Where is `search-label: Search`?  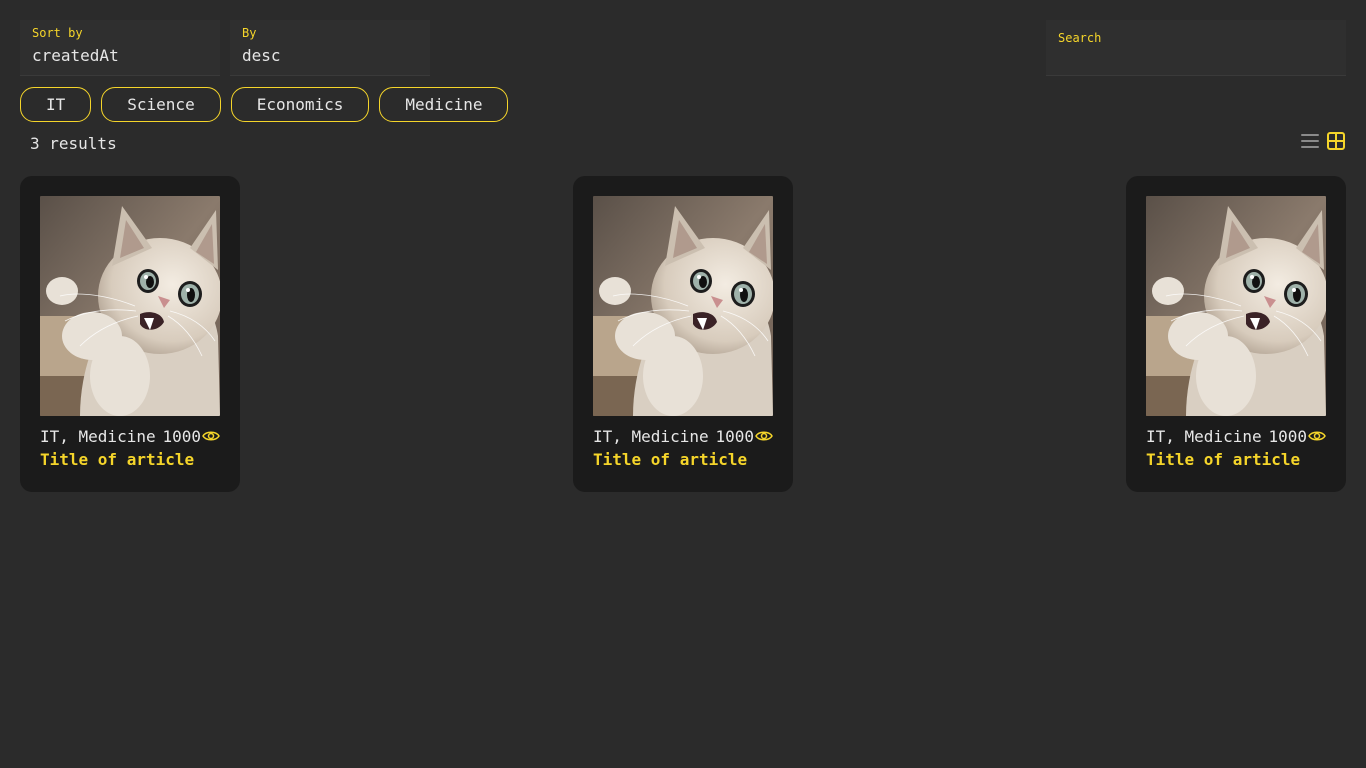
search-label: Search is located at coordinates (1080, 38).